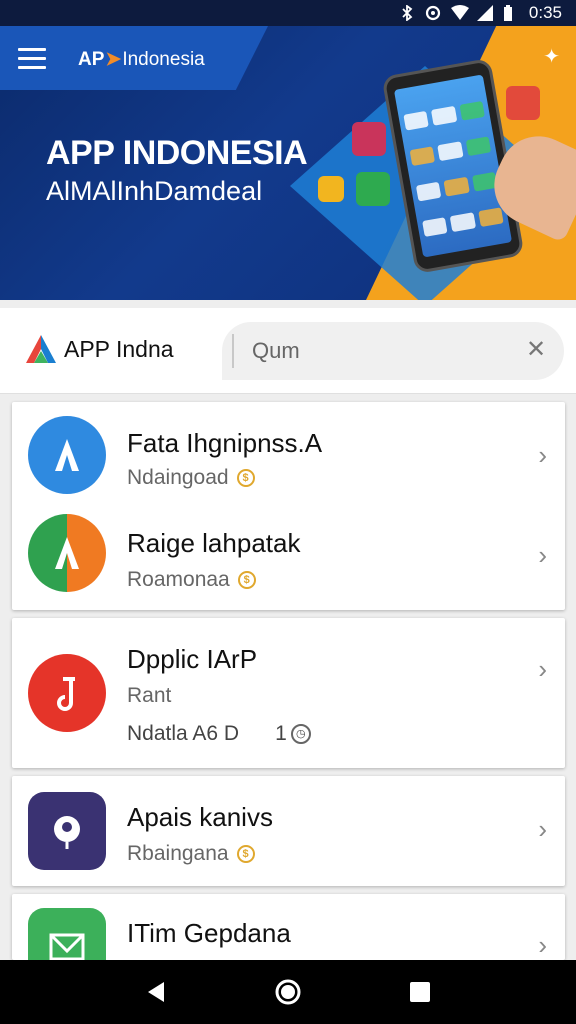 The height and width of the screenshot is (1024, 576). I want to click on list-item-meta: Ndatla A6 D 1 ◷, so click(219, 734).